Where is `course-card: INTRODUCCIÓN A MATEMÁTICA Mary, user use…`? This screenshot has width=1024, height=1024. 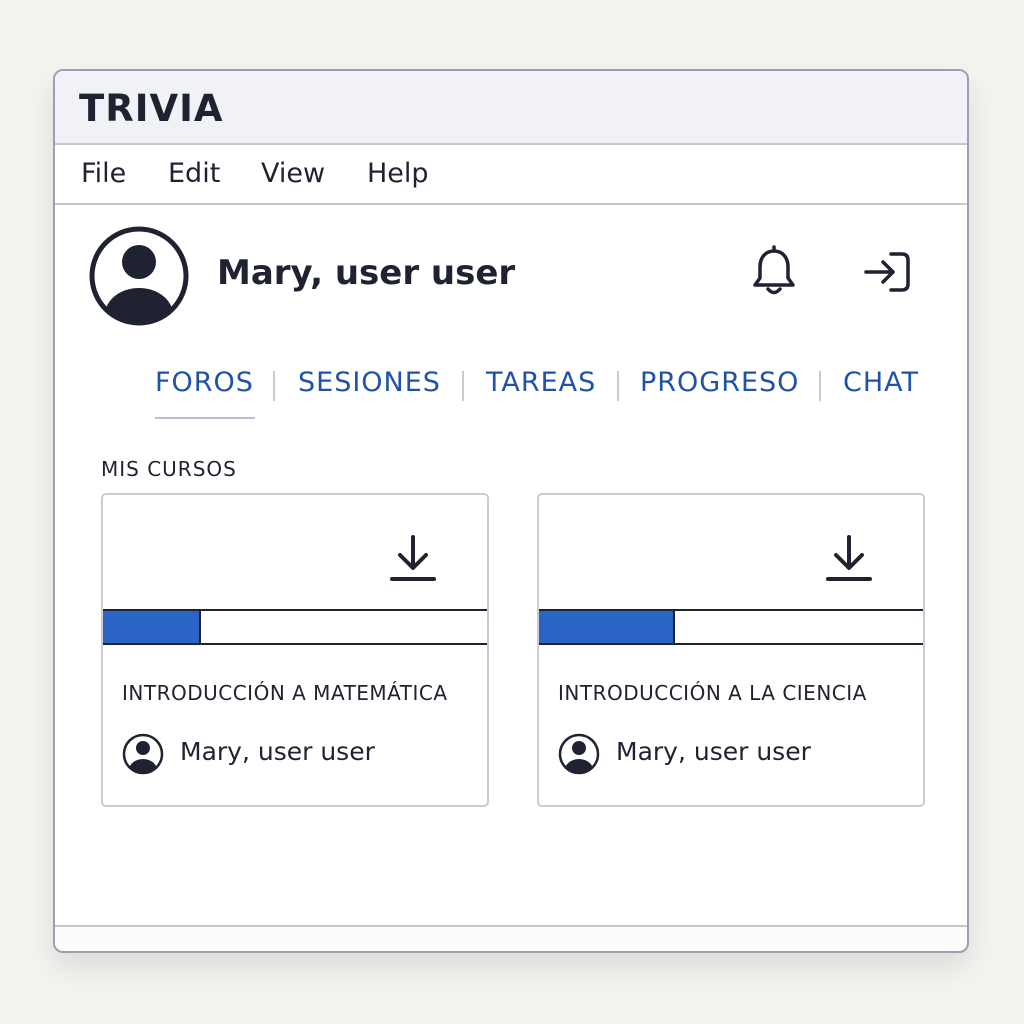 course-card: INTRODUCCIÓN A MATEMÁTICA Mary, user use… is located at coordinates (295, 650).